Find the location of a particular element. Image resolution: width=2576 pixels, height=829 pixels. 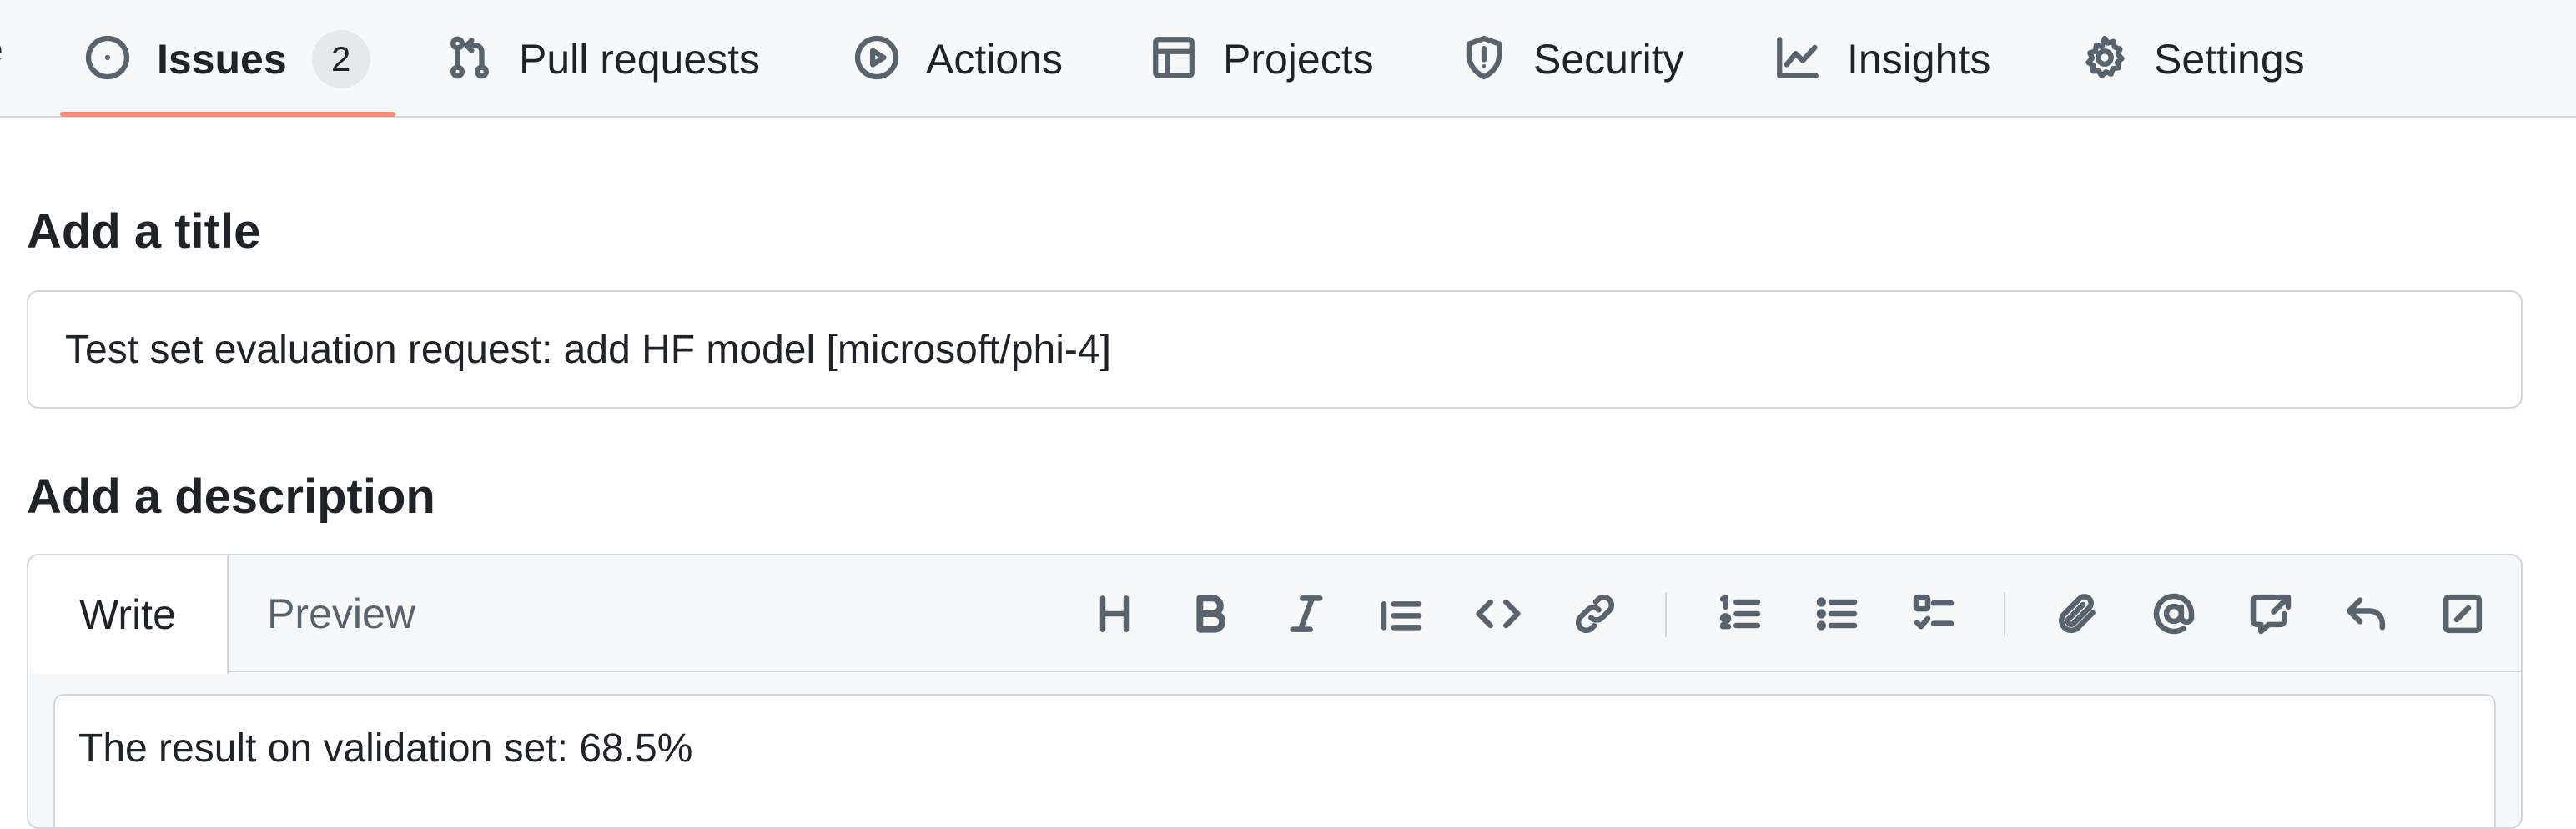

tab-insights: Insights is located at coordinates (1882, 59).